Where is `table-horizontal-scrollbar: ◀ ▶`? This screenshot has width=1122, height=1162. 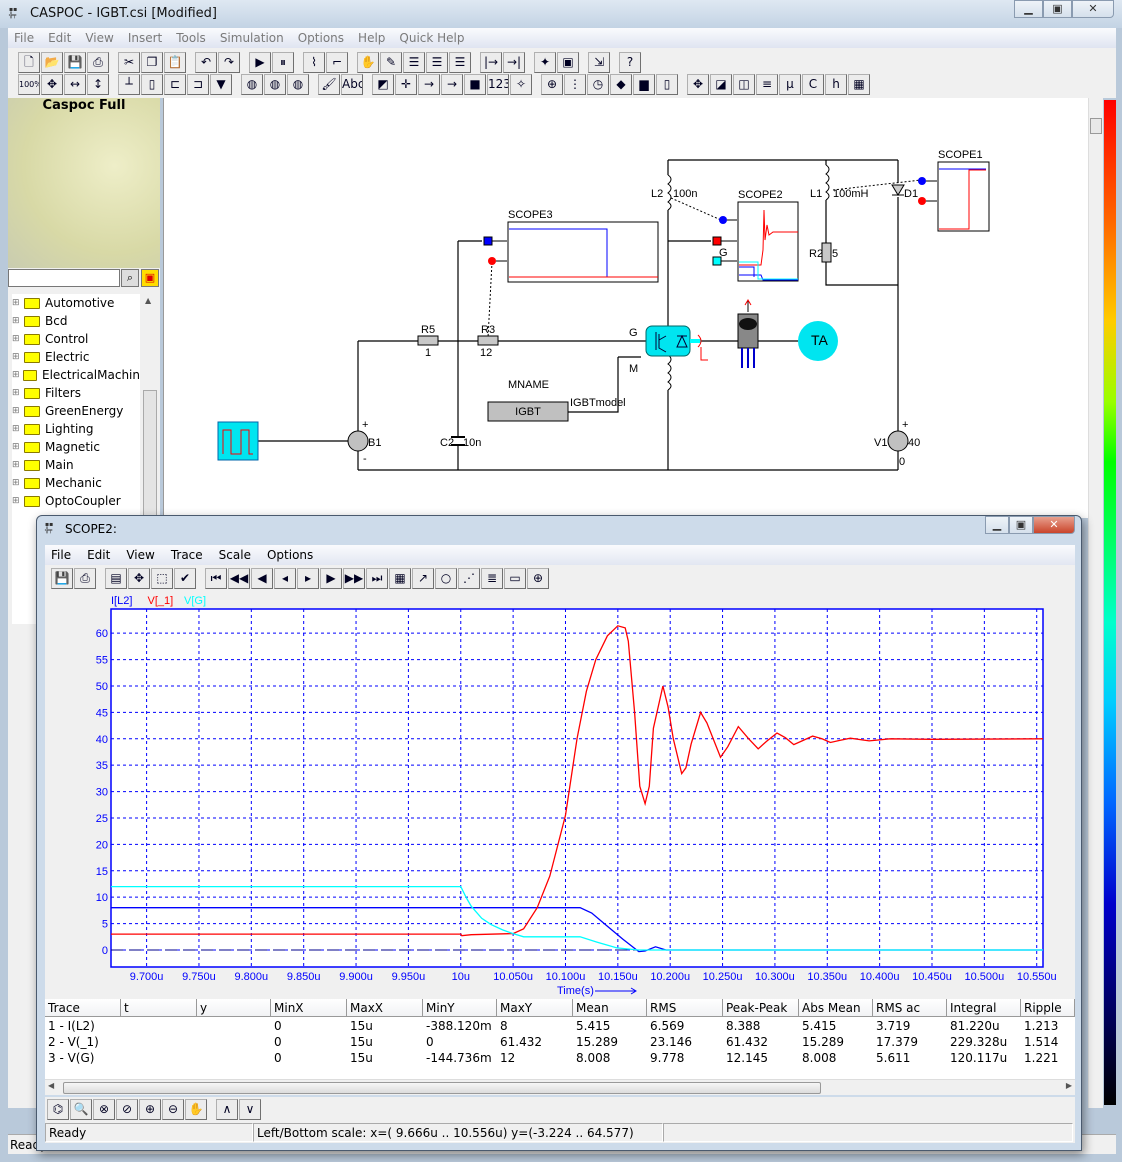 table-horizontal-scrollbar: ◀ ▶ is located at coordinates (560, 1087).